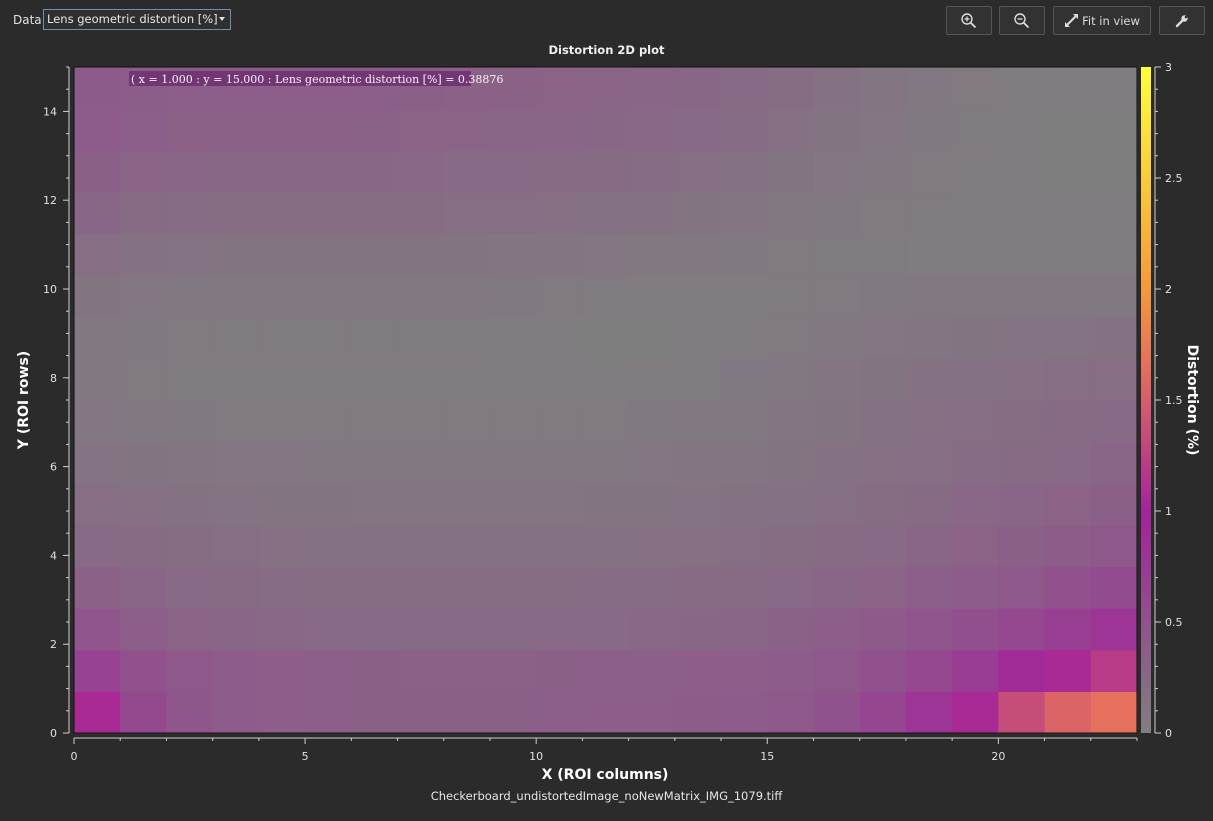  I want to click on y-tick-label: 8, so click(53, 378).